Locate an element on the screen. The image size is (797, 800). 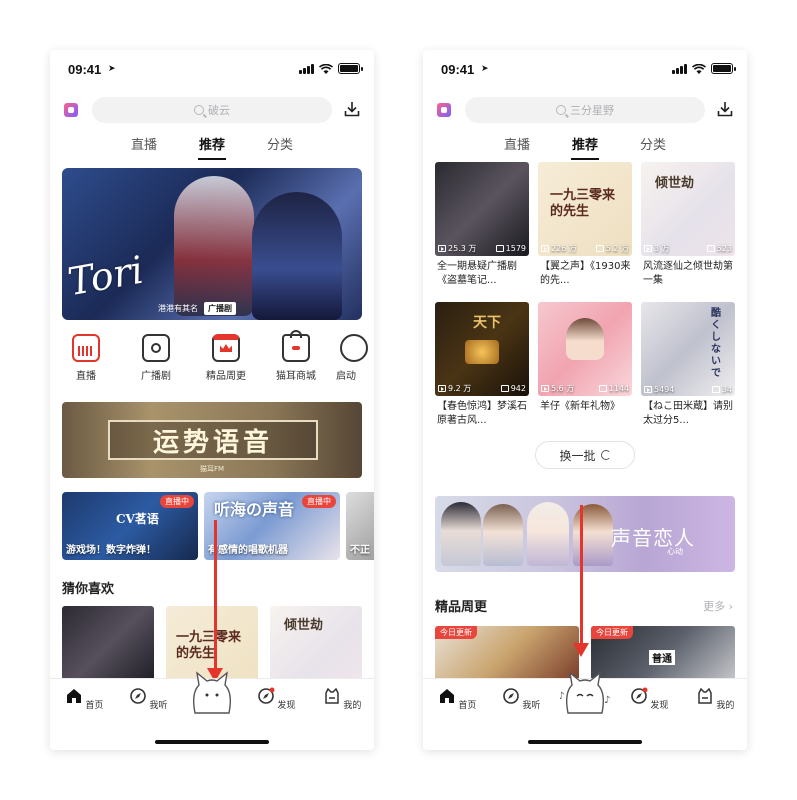
more-link: 更多 › is located at coordinates (718, 606).